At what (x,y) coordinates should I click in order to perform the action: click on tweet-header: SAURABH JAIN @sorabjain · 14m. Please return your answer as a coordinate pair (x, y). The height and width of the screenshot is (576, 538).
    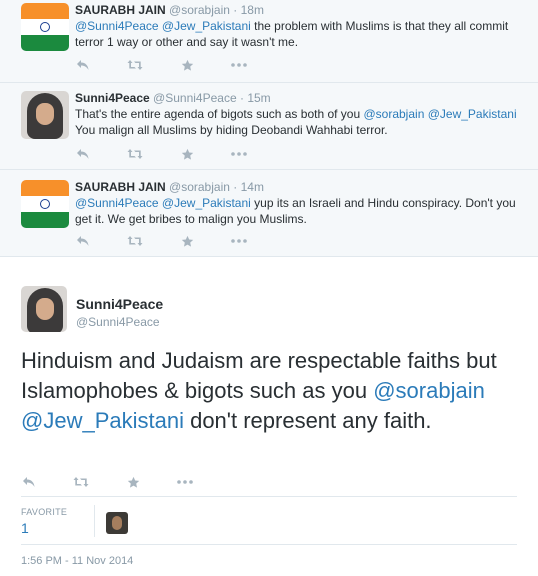
    Looking at the image, I should click on (169, 187).